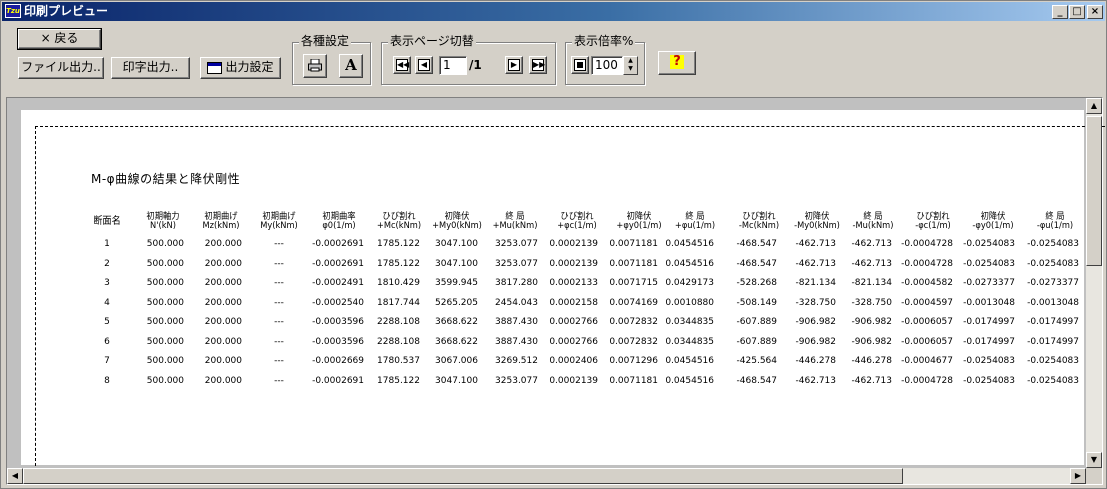 The image size is (1107, 489). Describe the element at coordinates (689, 283) in the screenshot. I see `table-cell: 0.0429173` at that location.